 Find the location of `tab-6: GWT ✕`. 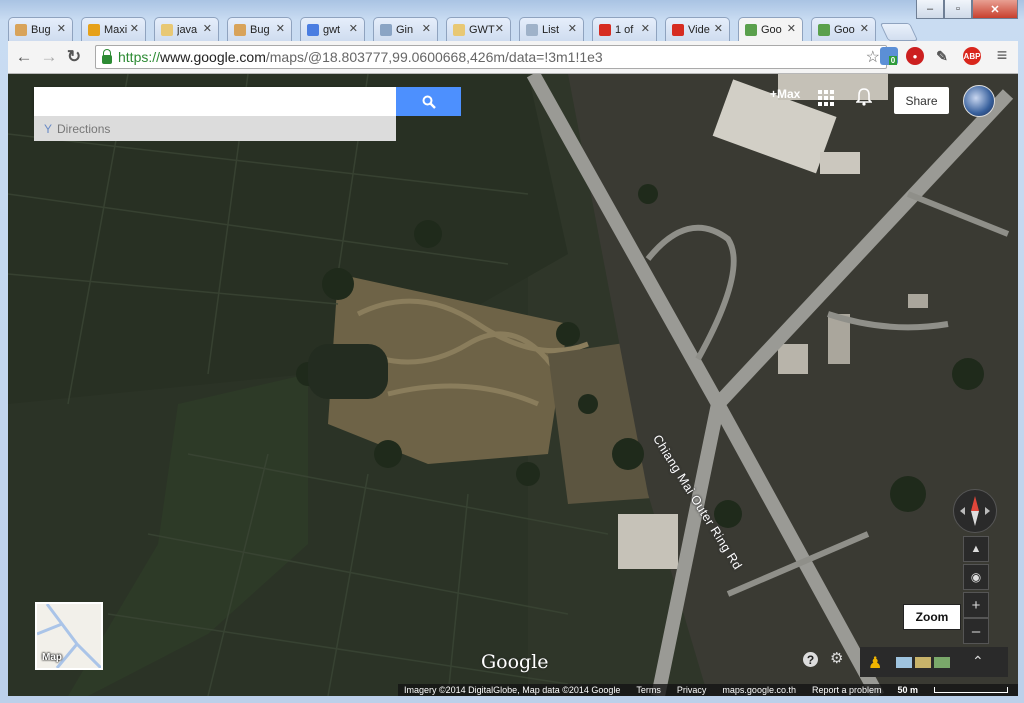

tab-6: GWT ✕ is located at coordinates (478, 29).